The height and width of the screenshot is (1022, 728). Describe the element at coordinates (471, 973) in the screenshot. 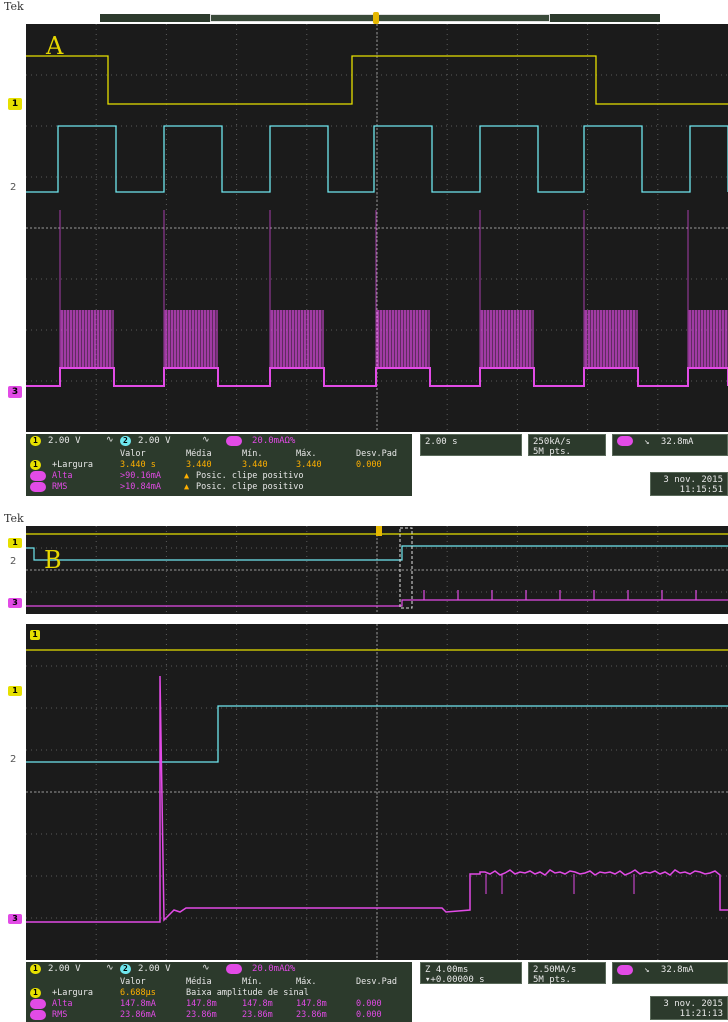

I see `zoom-box-b: Z 4.00ms ▾+0.00000 s` at that location.